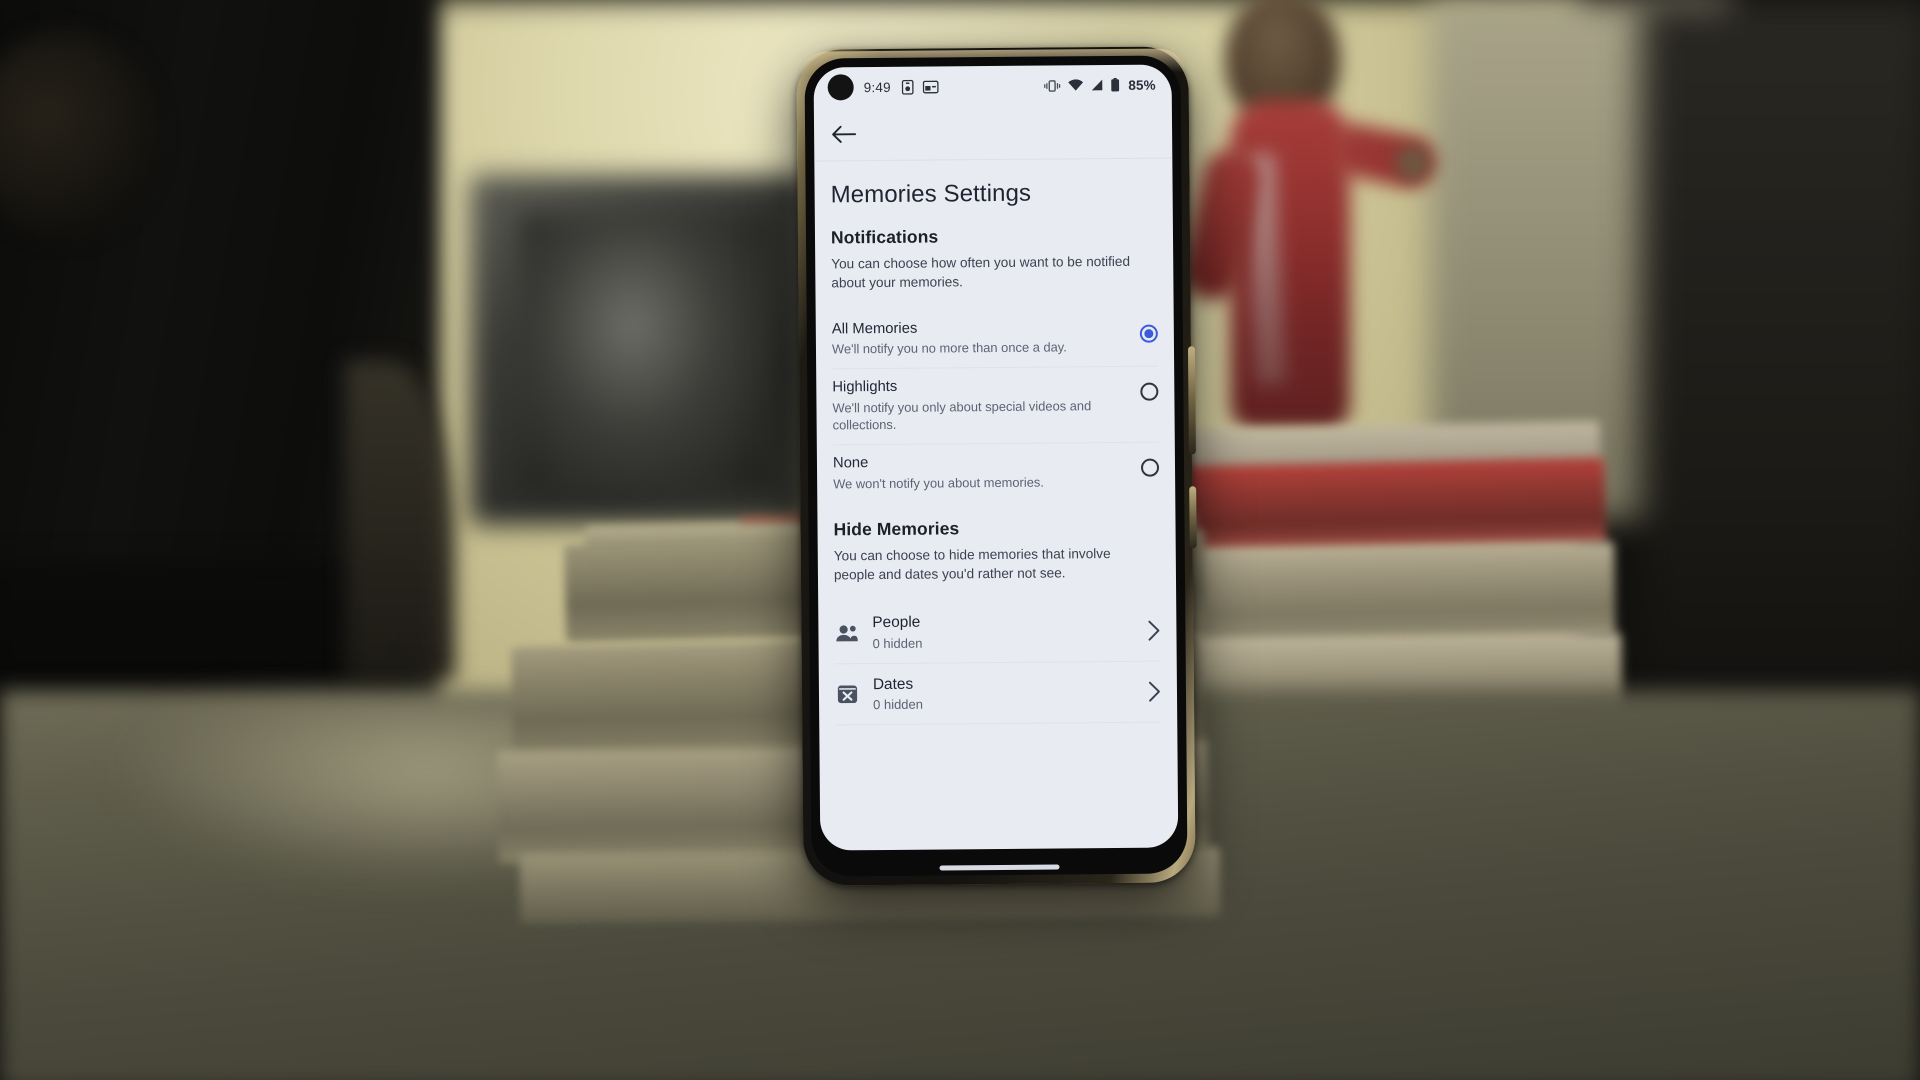 The width and height of the screenshot is (1920, 1080). I want to click on status-bar-system-icons: 85%, so click(1099, 85).